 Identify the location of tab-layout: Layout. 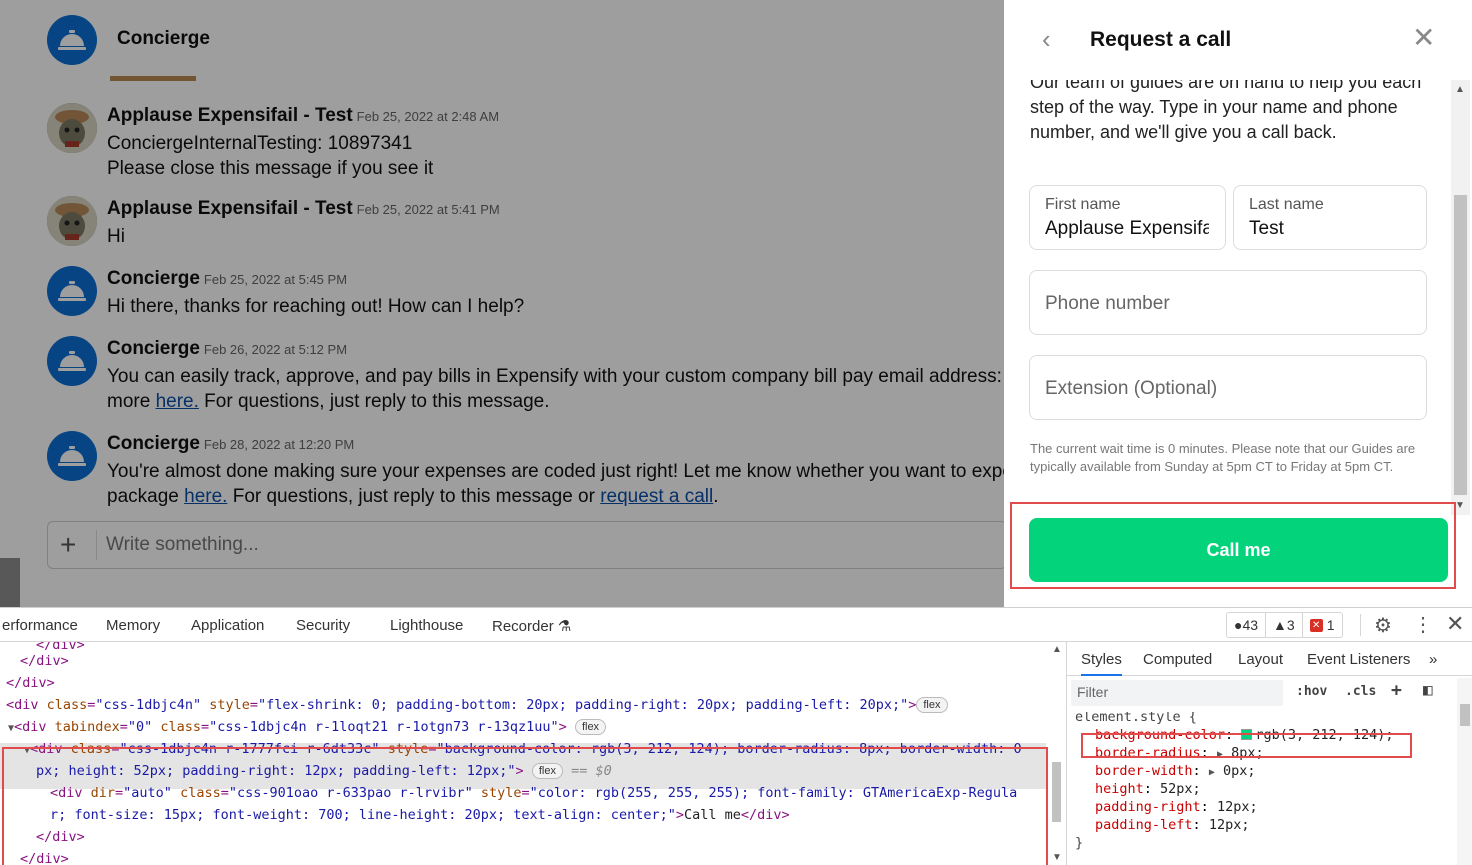
(1260, 659).